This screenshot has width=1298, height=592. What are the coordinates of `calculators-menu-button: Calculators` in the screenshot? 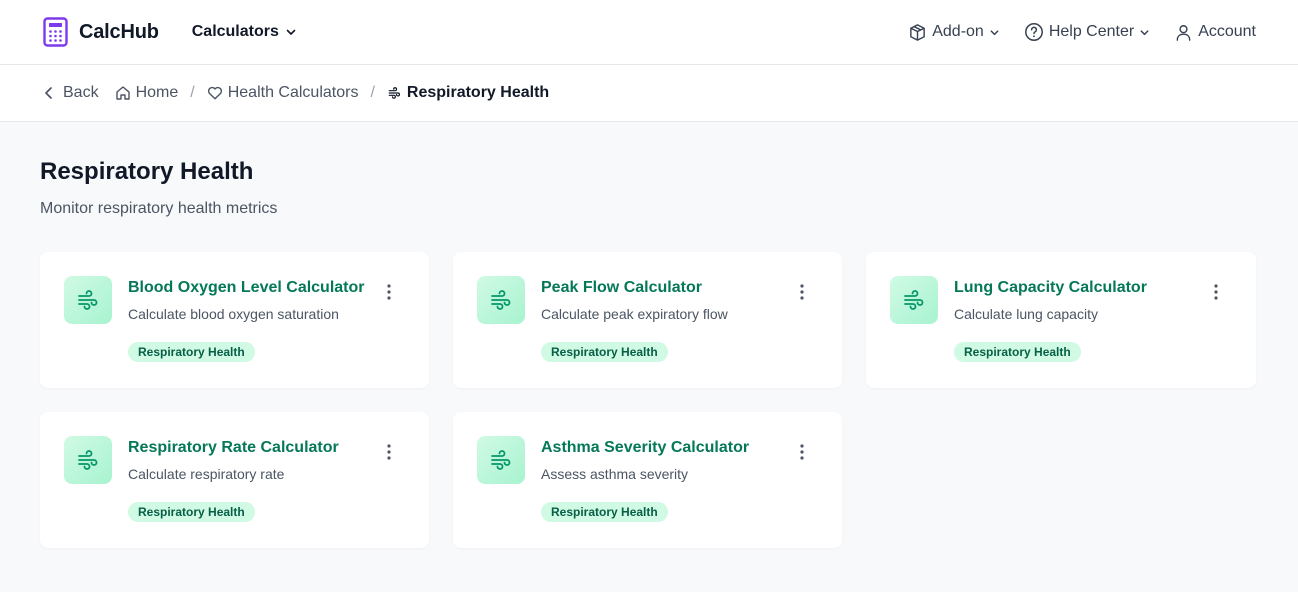 It's located at (244, 32).